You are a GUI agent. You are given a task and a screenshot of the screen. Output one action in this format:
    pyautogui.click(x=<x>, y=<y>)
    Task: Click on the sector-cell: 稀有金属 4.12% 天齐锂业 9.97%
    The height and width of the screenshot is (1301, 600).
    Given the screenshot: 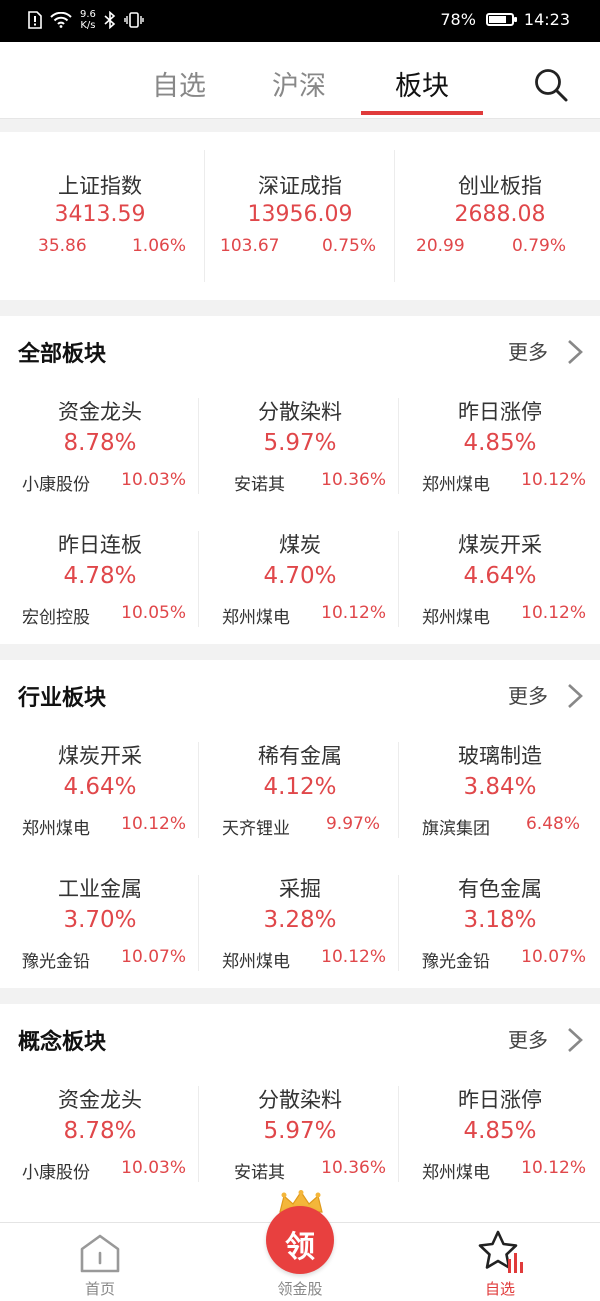 What is the action you would take?
    pyautogui.click(x=300, y=805)
    